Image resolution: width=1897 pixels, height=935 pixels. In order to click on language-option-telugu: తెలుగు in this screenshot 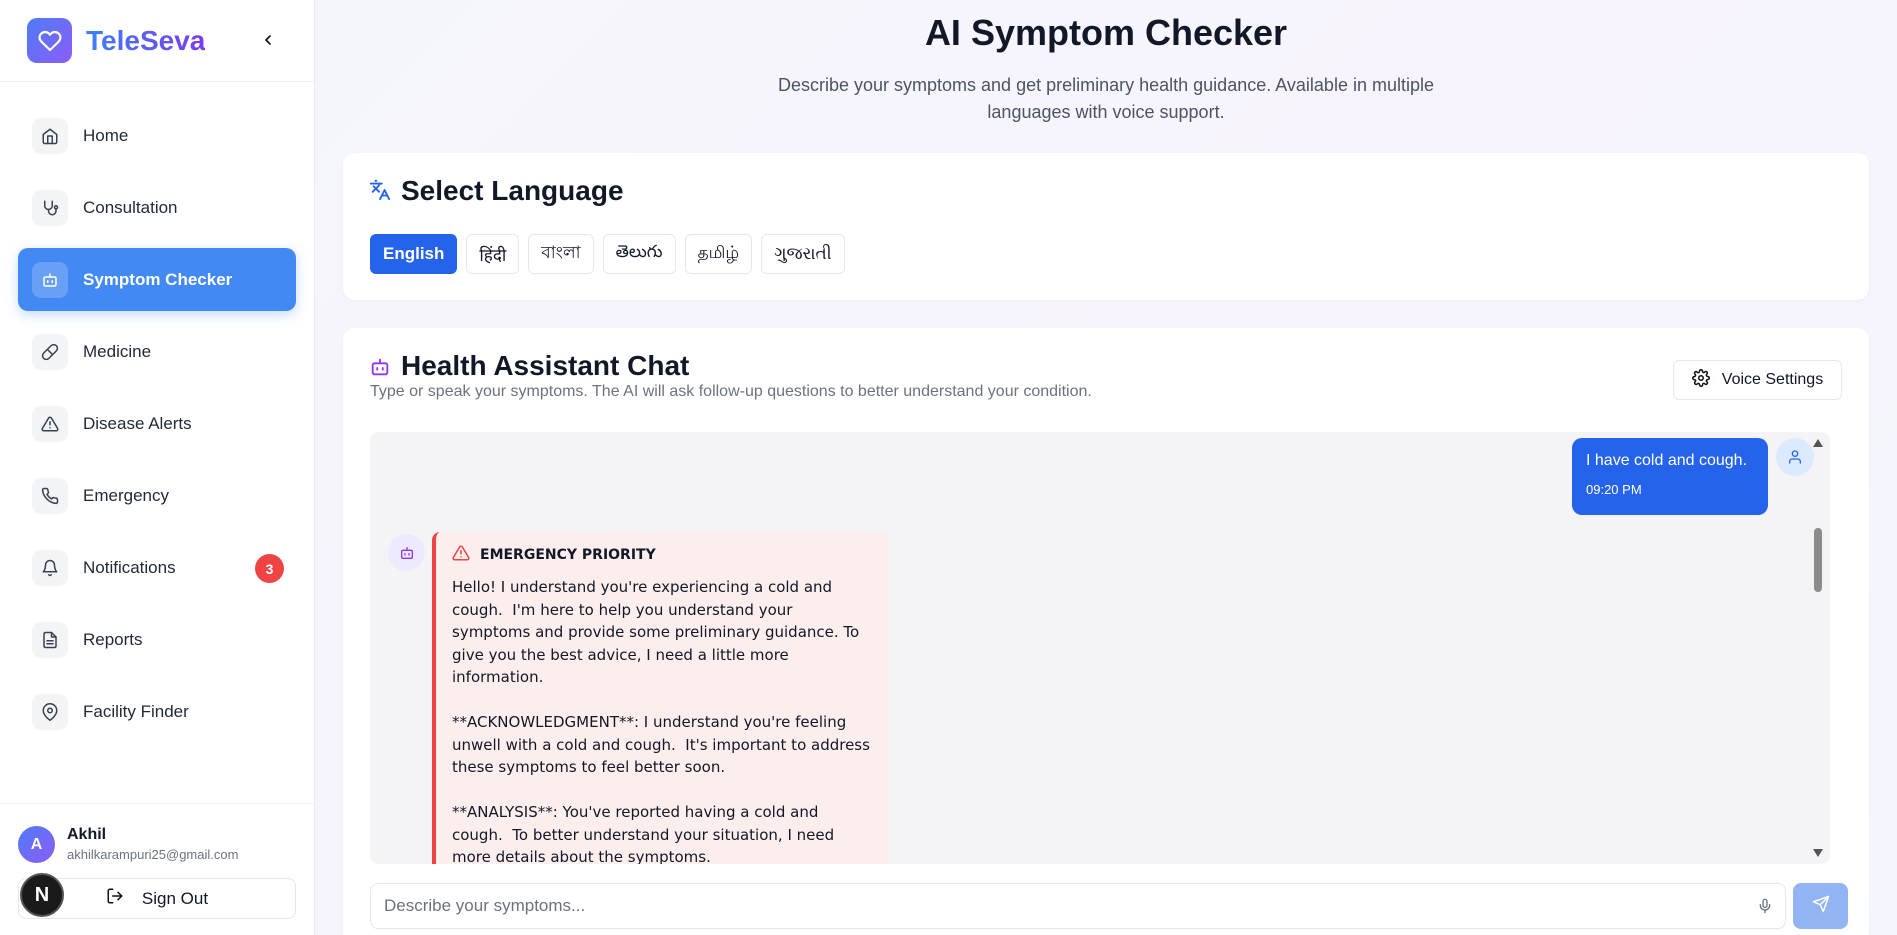, I will do `click(639, 254)`.